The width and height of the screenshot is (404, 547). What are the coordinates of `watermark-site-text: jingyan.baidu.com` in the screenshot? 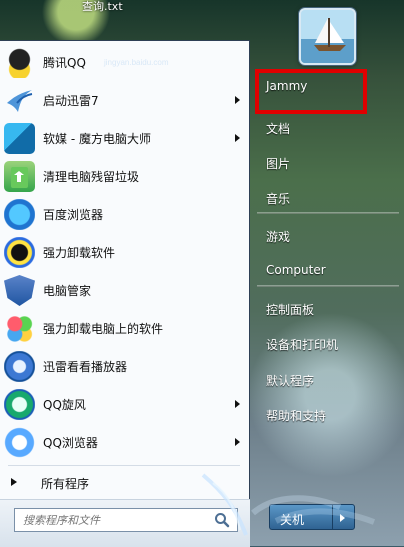 It's located at (136, 62).